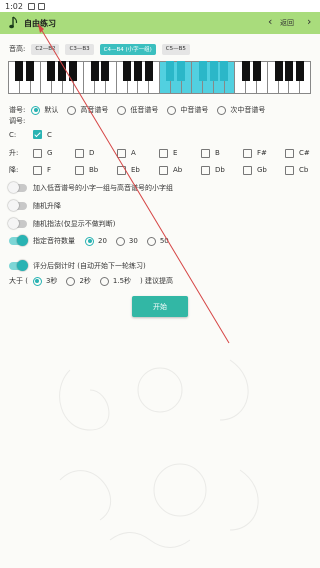 Image resolution: width=320 pixels, height=568 pixels. What do you see at coordinates (159, 77) in the screenshot?
I see `piano-keyboard` at bounding box center [159, 77].